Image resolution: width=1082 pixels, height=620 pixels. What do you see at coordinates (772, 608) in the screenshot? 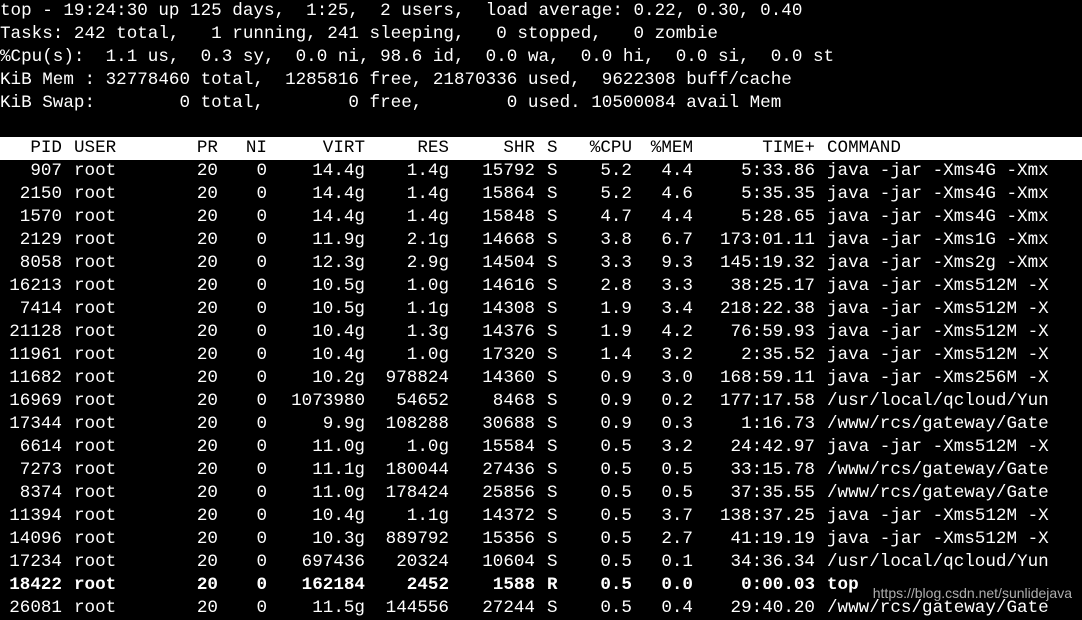
I see `cell-time: 29:40.20` at bounding box center [772, 608].